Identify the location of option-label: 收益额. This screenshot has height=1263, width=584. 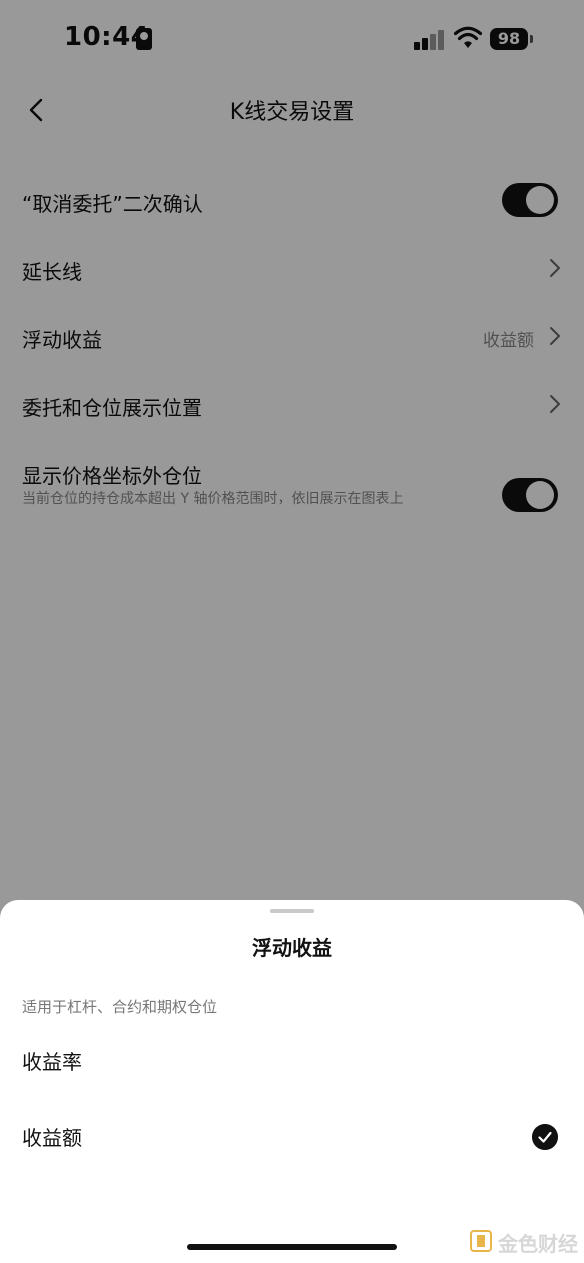
(52, 1138).